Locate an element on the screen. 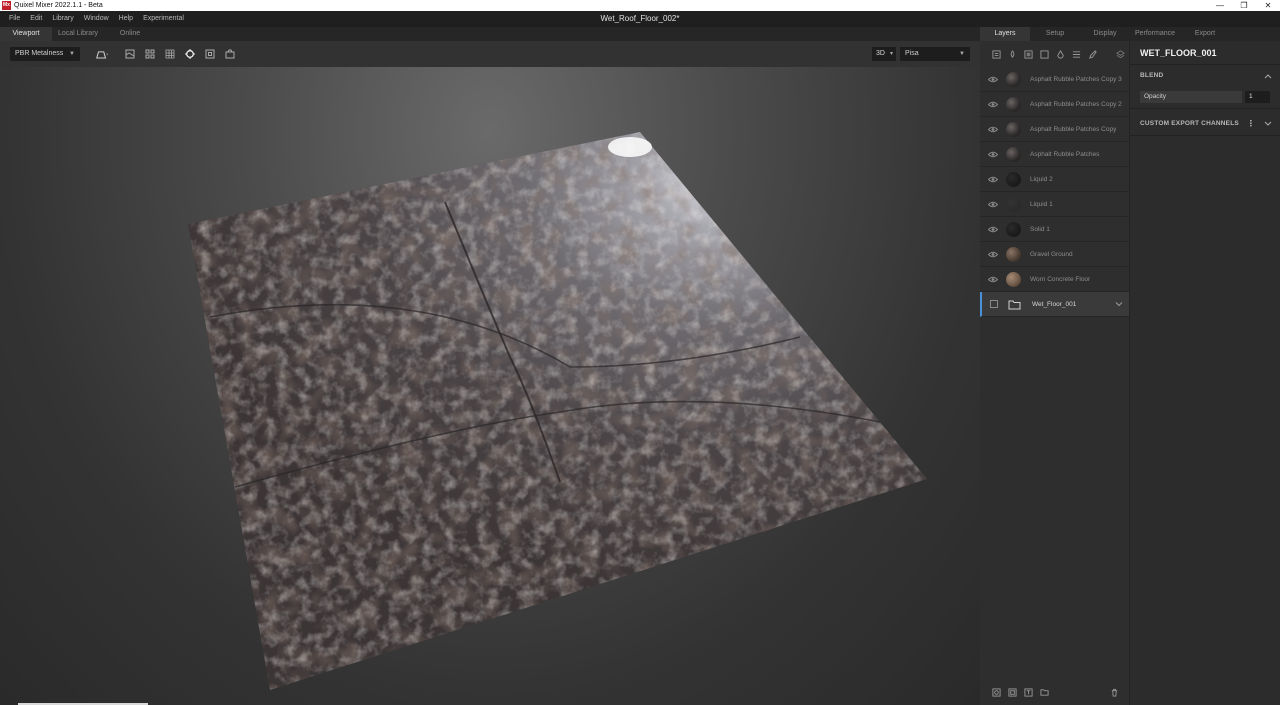 This screenshot has width=1280, height=705. focus-target-icon is located at coordinates (190, 54).